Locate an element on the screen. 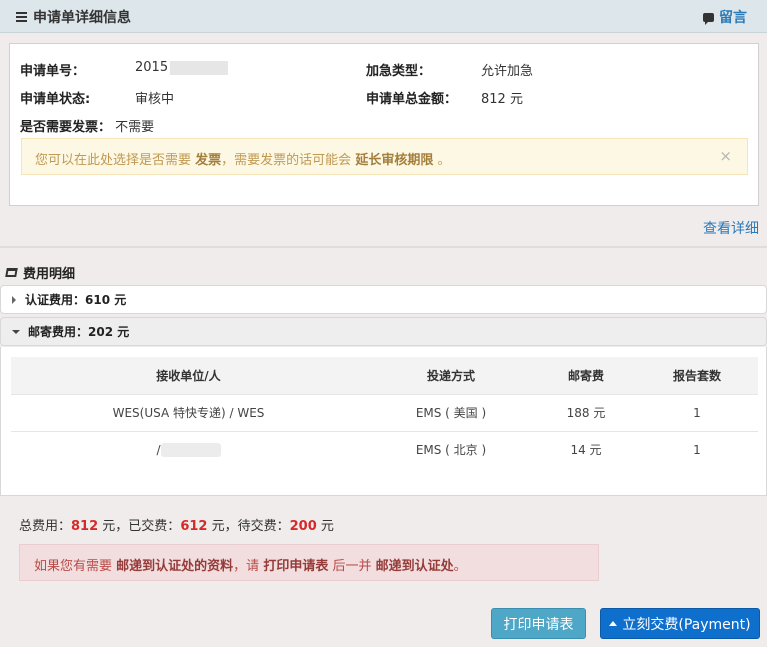 The image size is (767, 647). total-amount-label: 申请单总金额： is located at coordinates (412, 99).